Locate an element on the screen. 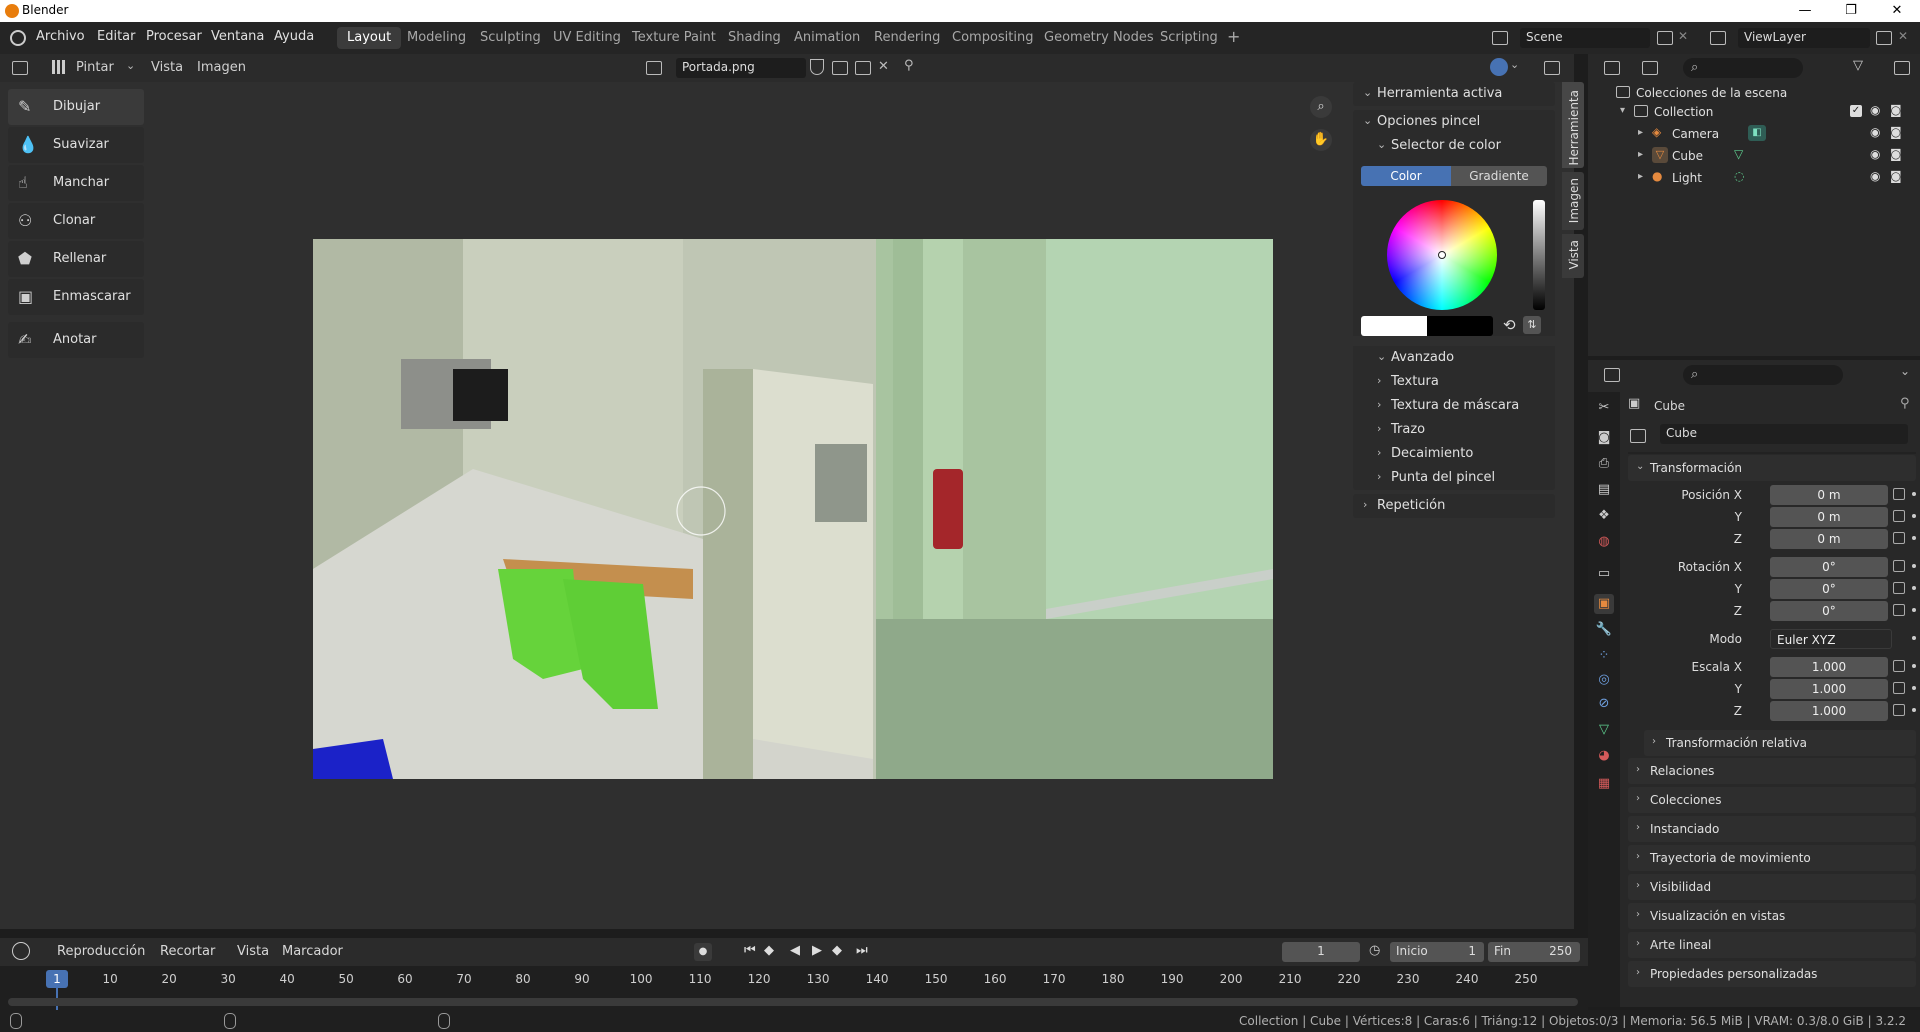 This screenshot has width=1920, height=1032. section-visibilidad: › Visibilidad is located at coordinates (1772, 887).